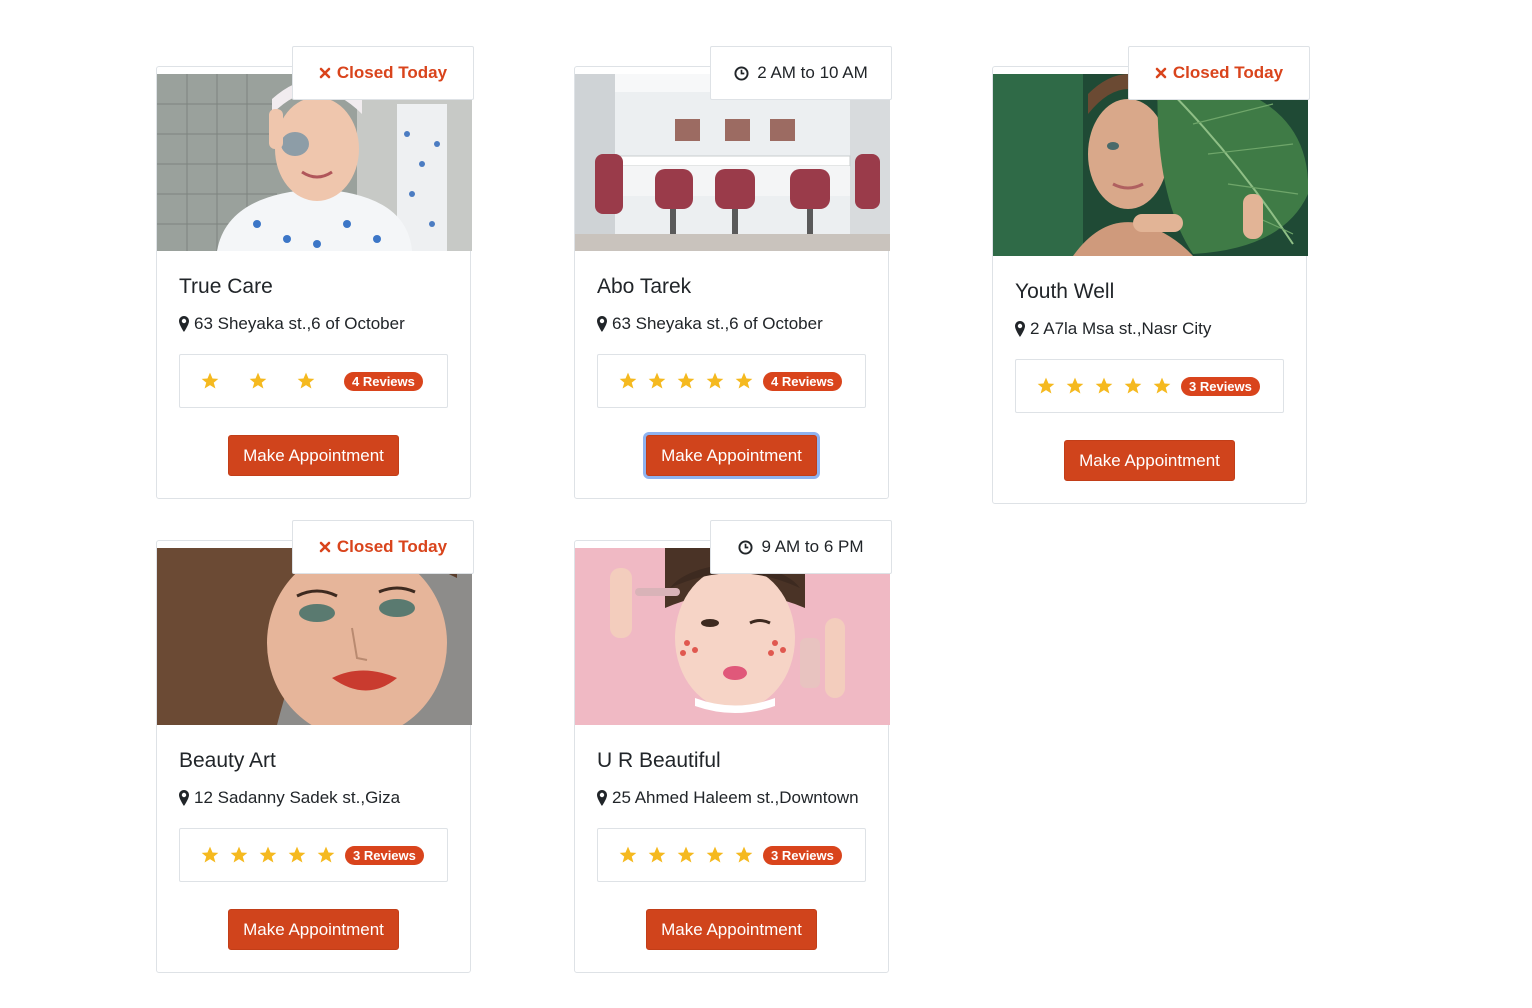 The height and width of the screenshot is (1008, 1532). I want to click on address: 2 A7la Msa st.,Nasr City, so click(1149, 329).